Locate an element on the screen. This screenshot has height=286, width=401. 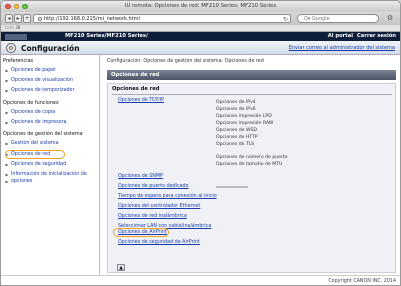
snmp-link: Opciones de SNMP is located at coordinates (140, 176).